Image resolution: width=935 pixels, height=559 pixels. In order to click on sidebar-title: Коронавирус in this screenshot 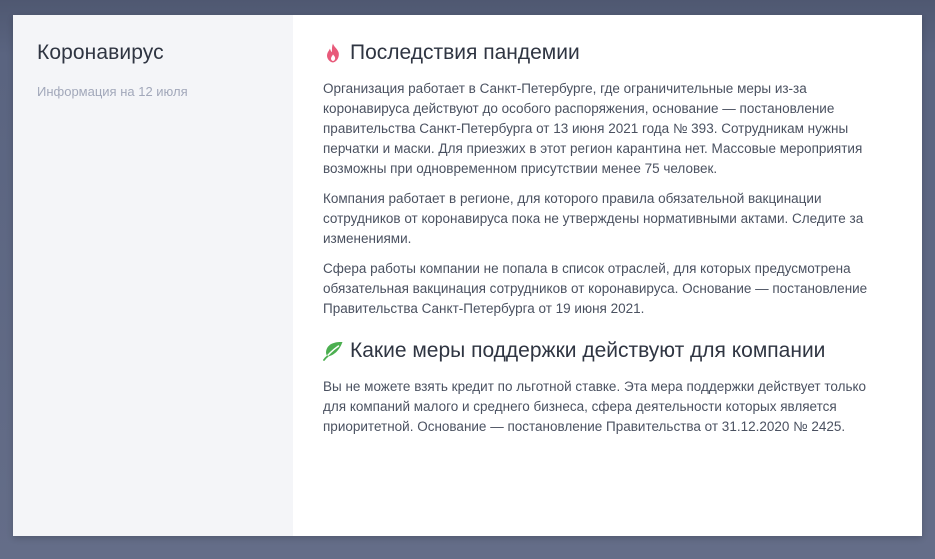, I will do `click(100, 52)`.